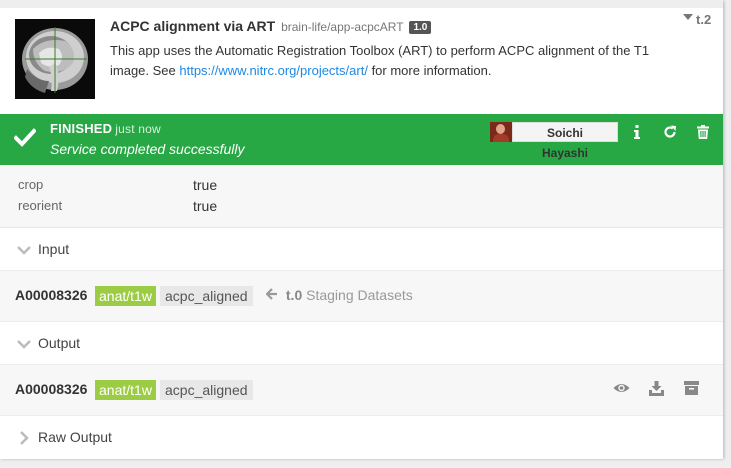  I want to click on archive-icon, so click(691, 388).